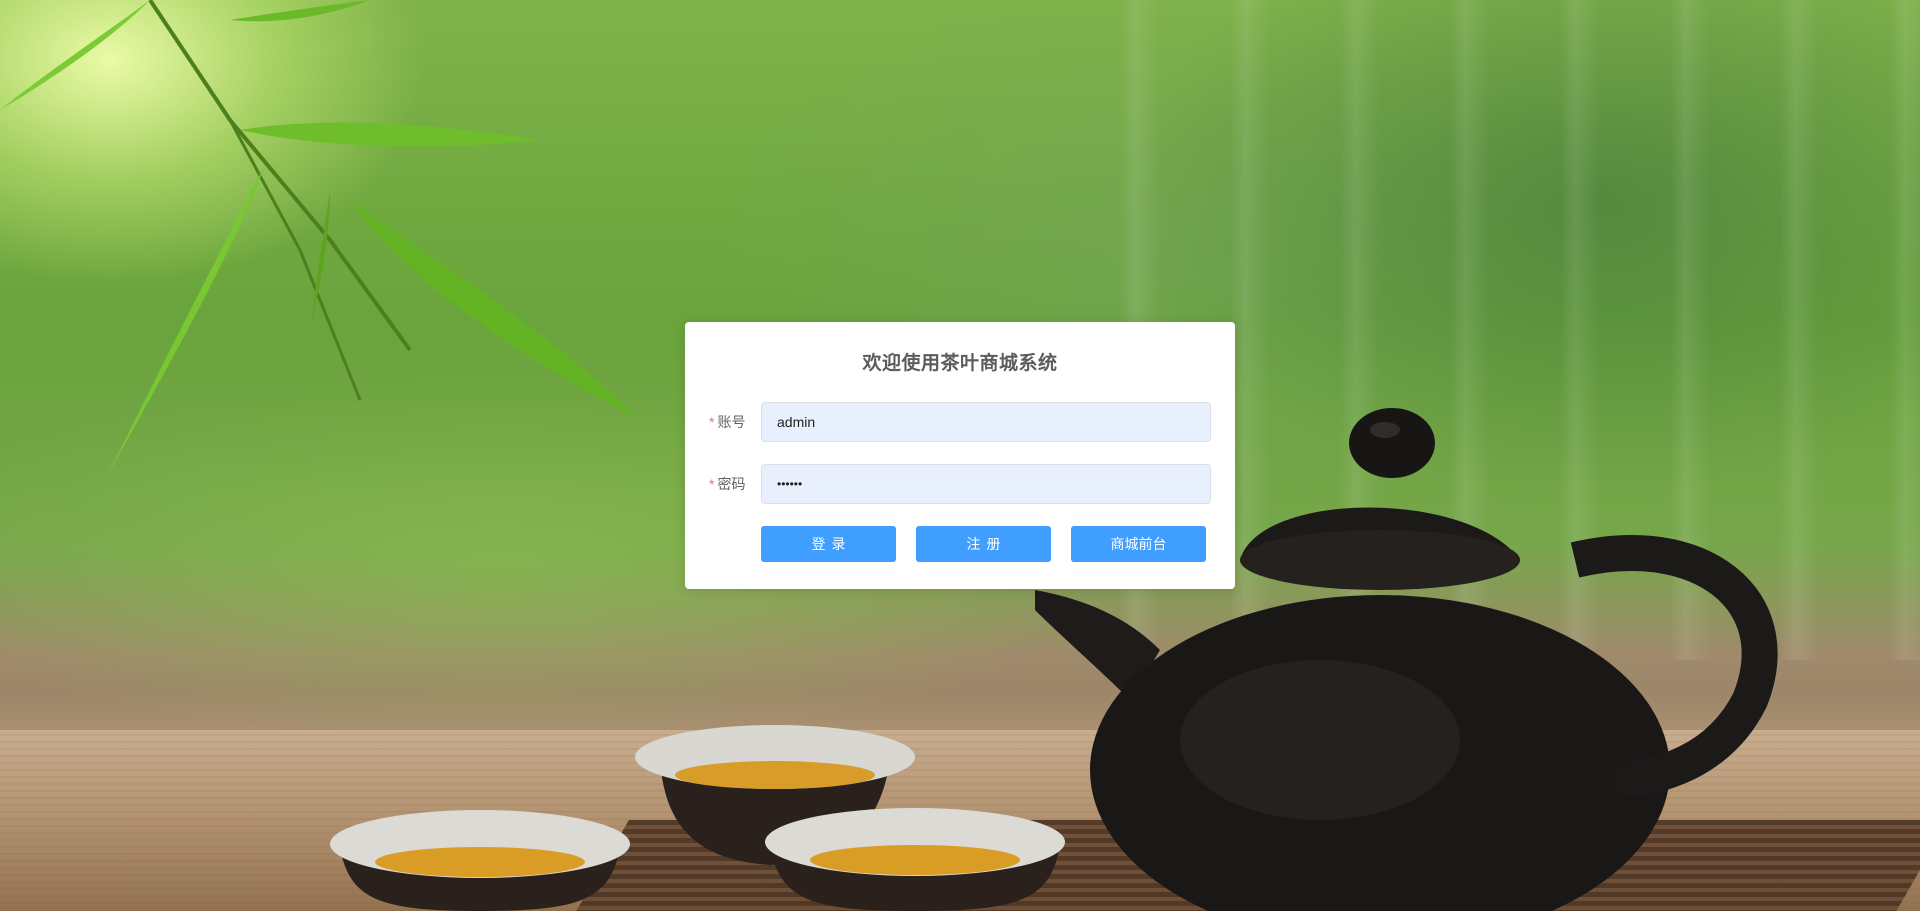 The width and height of the screenshot is (1920, 911). Describe the element at coordinates (1138, 544) in the screenshot. I see `shop-frontend-button: 商城前台` at that location.